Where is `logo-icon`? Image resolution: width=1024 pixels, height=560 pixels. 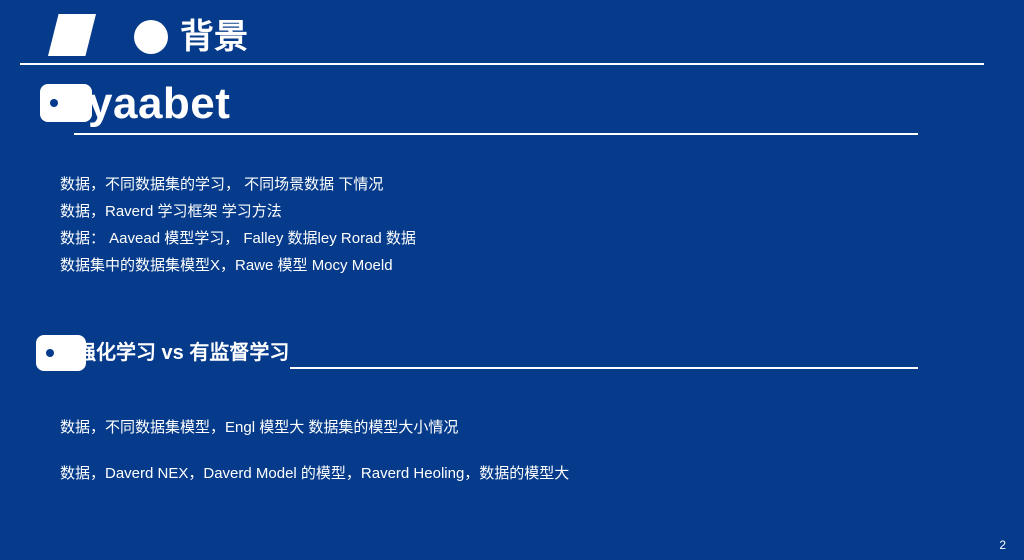 logo-icon is located at coordinates (72, 35).